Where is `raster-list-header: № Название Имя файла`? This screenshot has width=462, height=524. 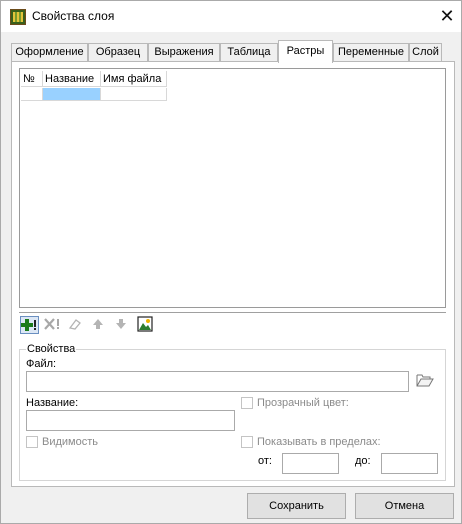
raster-list-header: № Название Имя файла is located at coordinates (94, 79).